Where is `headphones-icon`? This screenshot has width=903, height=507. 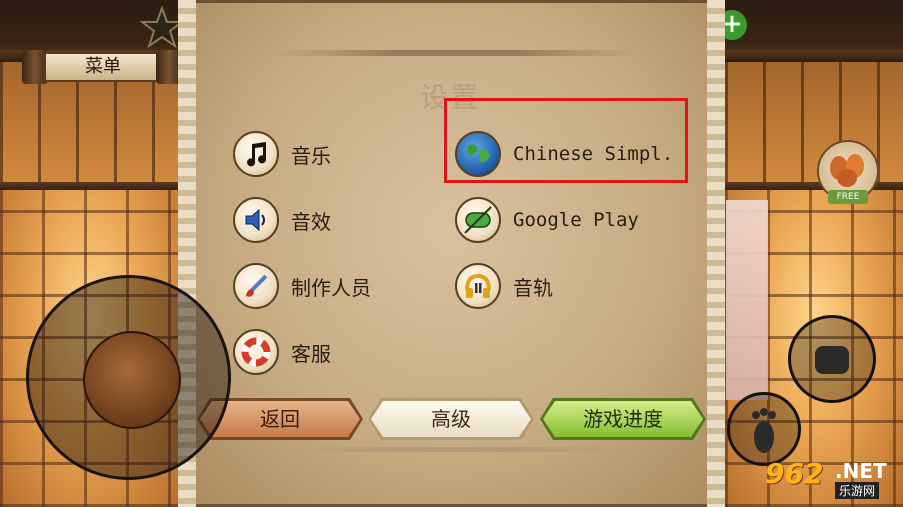
headphones-icon is located at coordinates (478, 286).